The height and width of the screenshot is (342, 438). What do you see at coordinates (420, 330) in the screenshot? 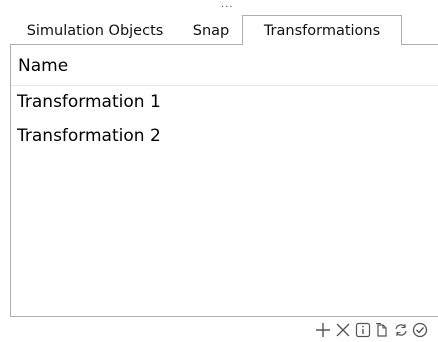
I see `check-icon` at bounding box center [420, 330].